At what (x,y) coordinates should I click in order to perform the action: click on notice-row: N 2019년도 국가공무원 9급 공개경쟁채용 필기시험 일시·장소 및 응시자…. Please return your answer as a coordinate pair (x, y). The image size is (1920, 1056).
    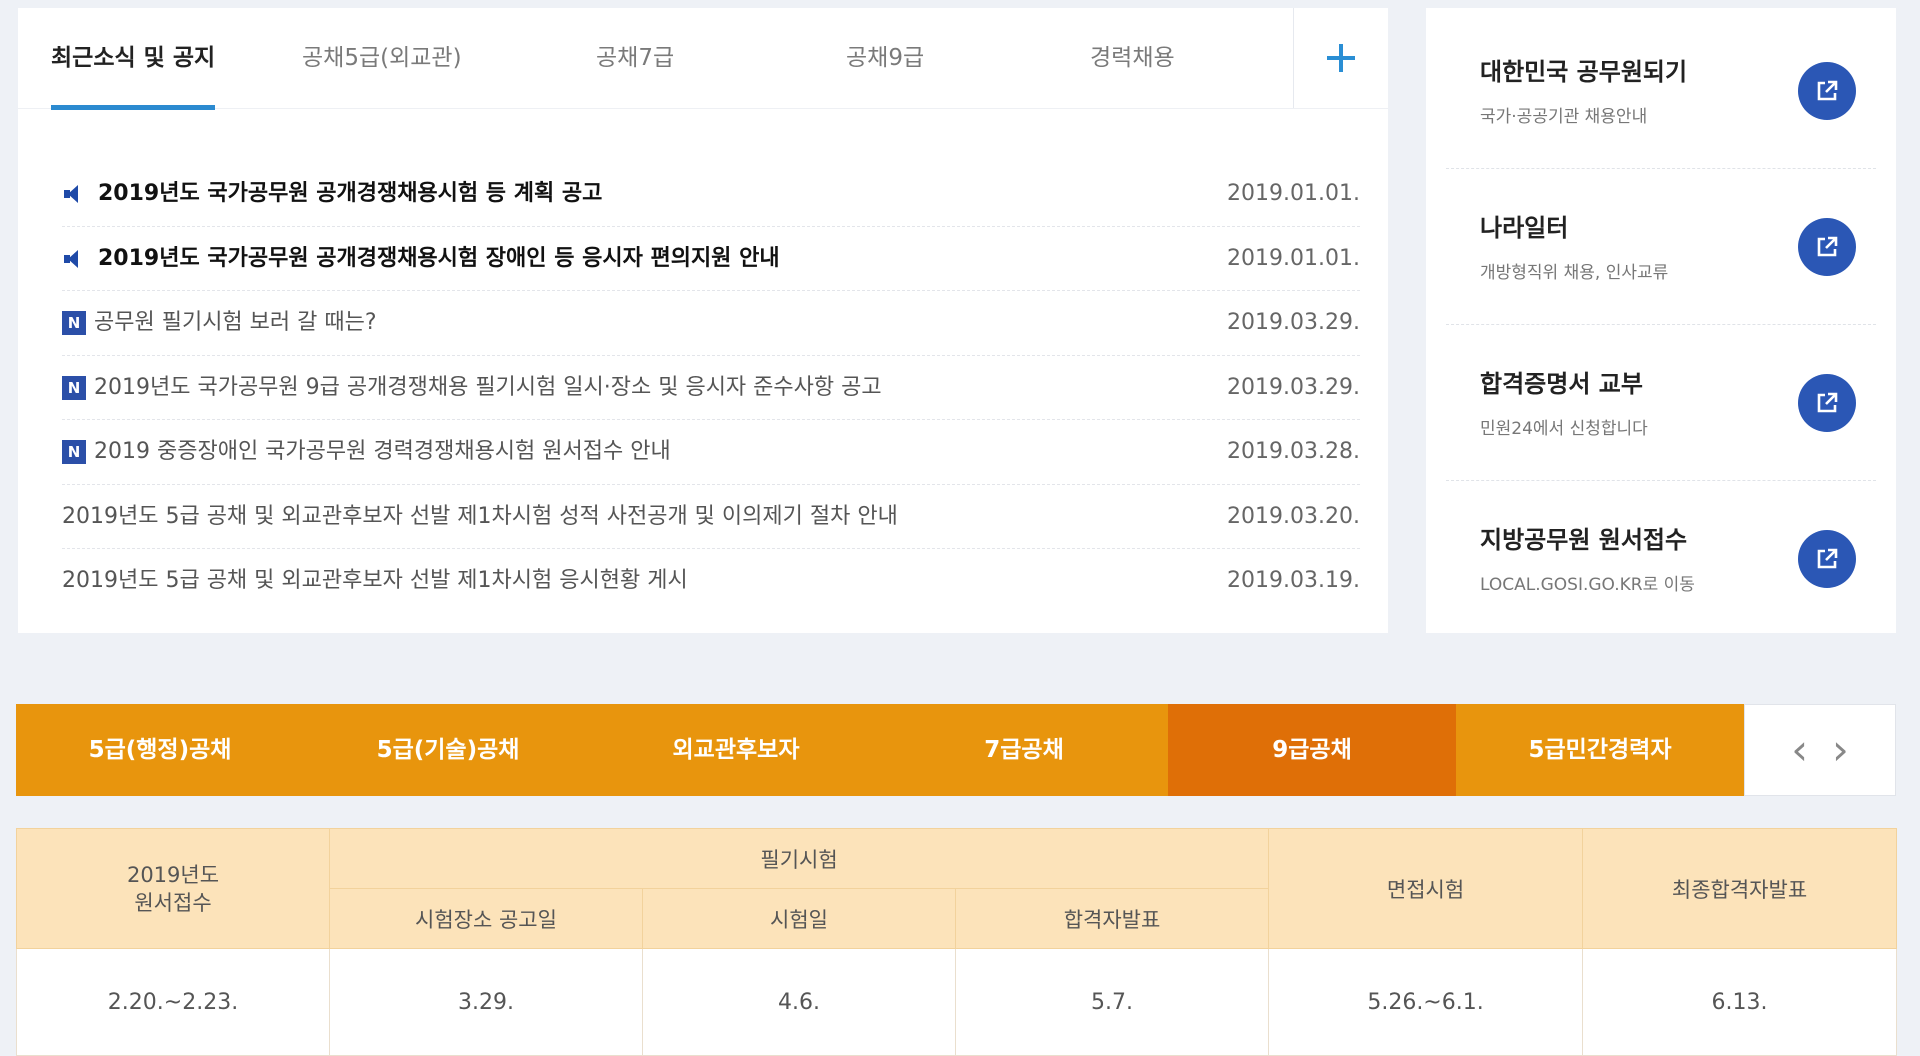
    Looking at the image, I should click on (711, 388).